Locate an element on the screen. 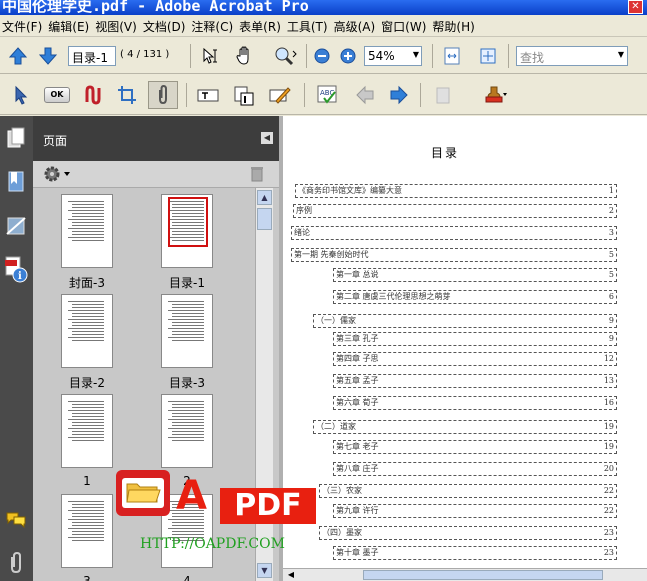  toc-entry-page: 19 is located at coordinates (608, 426).